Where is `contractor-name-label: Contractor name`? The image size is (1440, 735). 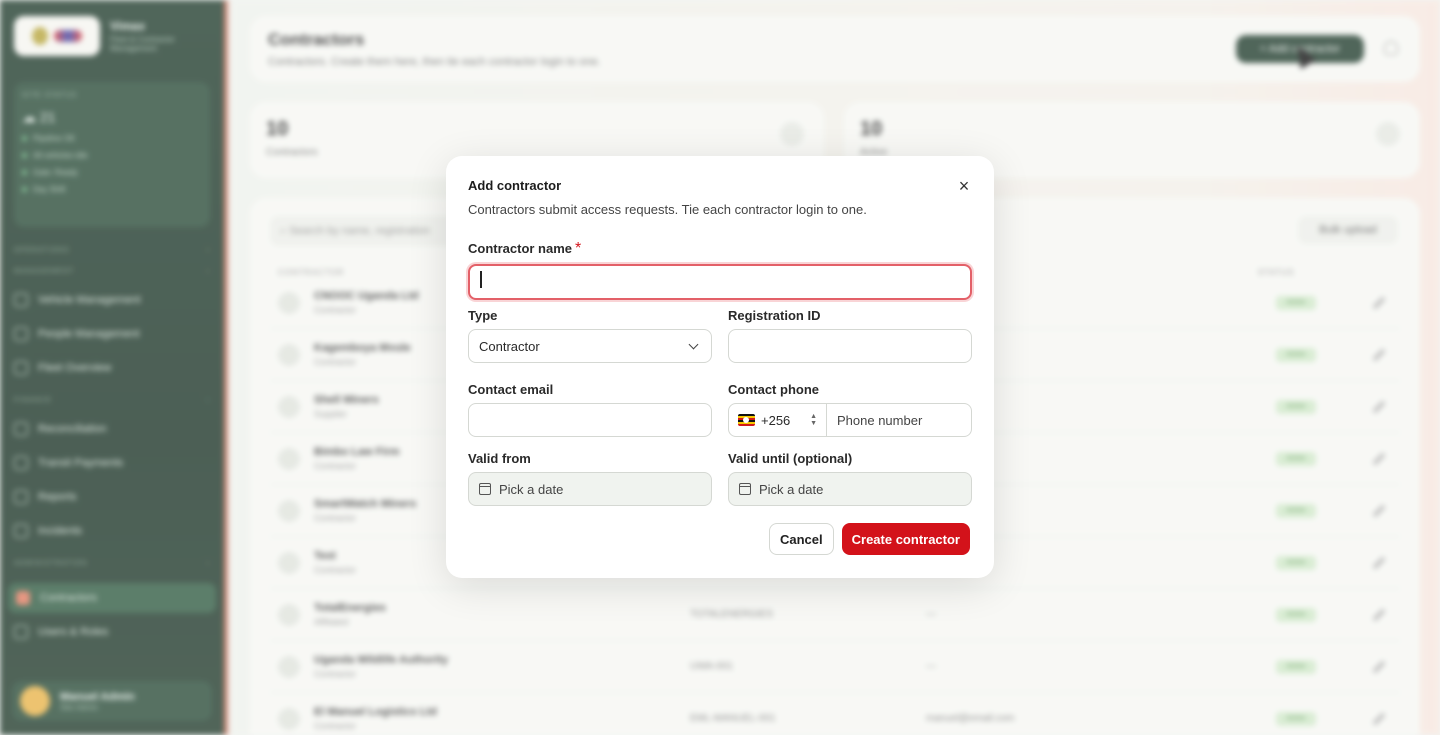 contractor-name-label: Contractor name is located at coordinates (520, 248).